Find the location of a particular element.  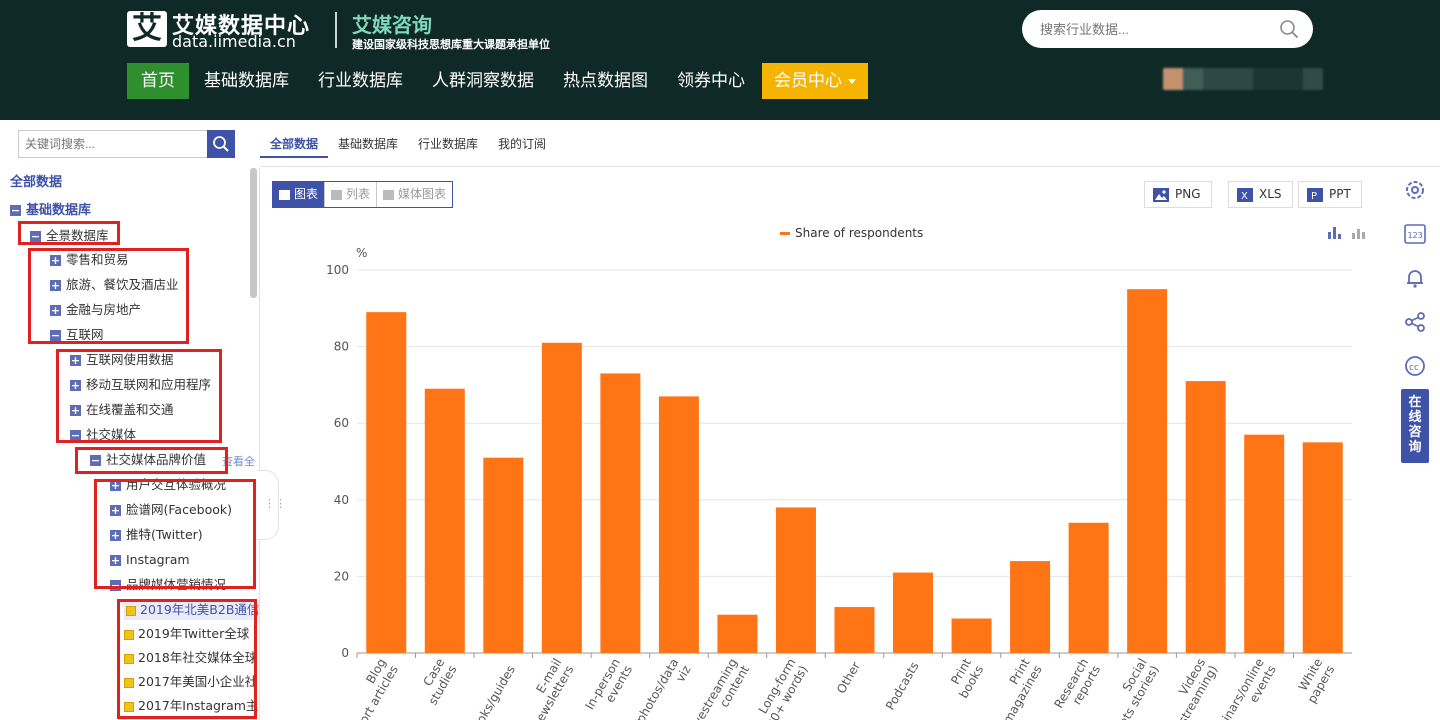

export-xls-button: X XLS is located at coordinates (1260, 194).